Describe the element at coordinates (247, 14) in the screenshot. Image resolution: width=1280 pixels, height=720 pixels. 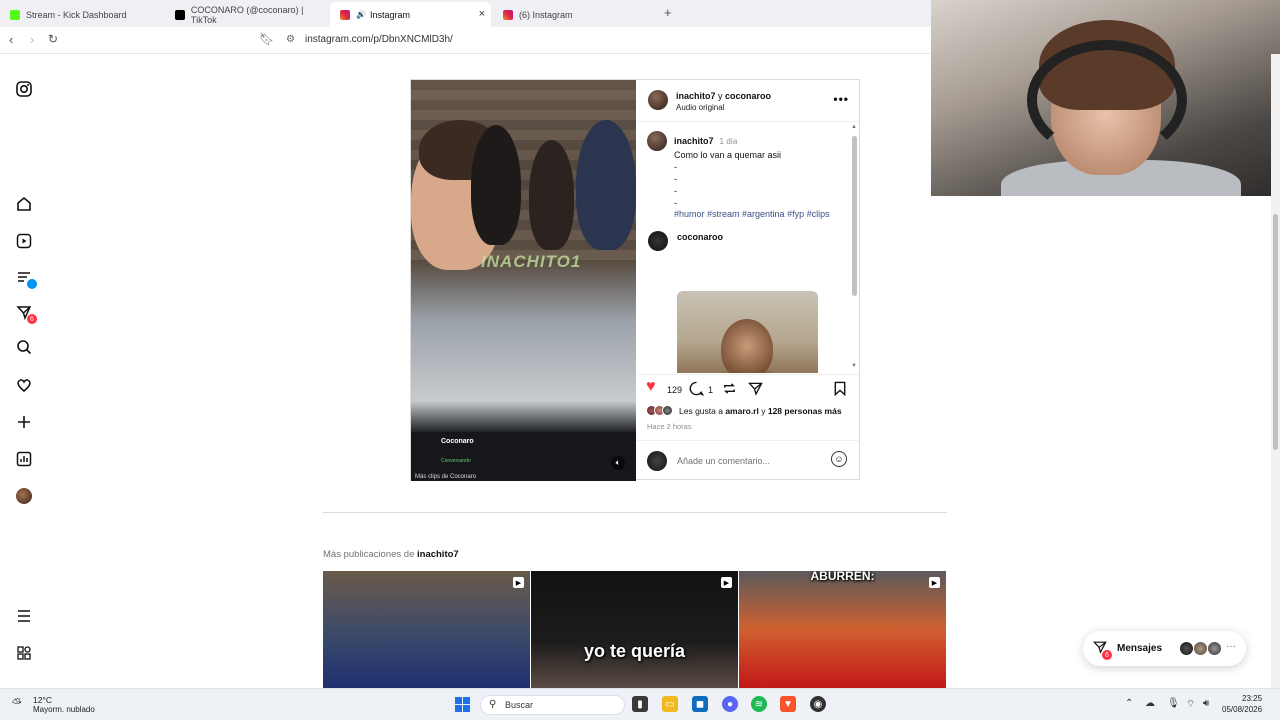
I see `tab-tiktok: COCONARO (@coconaro) | TikTok` at that location.